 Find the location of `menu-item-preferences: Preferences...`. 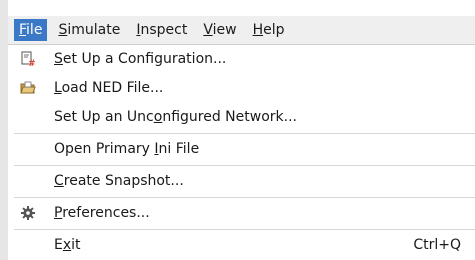

menu-item-preferences: Preferences... is located at coordinates (241, 213).